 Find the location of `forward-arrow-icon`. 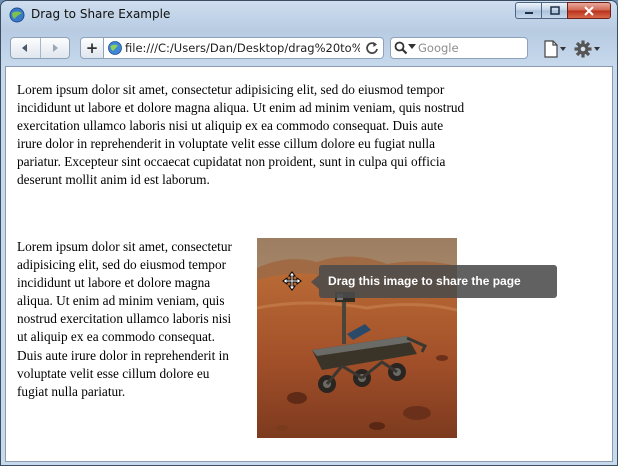

forward-arrow-icon is located at coordinates (55, 48).